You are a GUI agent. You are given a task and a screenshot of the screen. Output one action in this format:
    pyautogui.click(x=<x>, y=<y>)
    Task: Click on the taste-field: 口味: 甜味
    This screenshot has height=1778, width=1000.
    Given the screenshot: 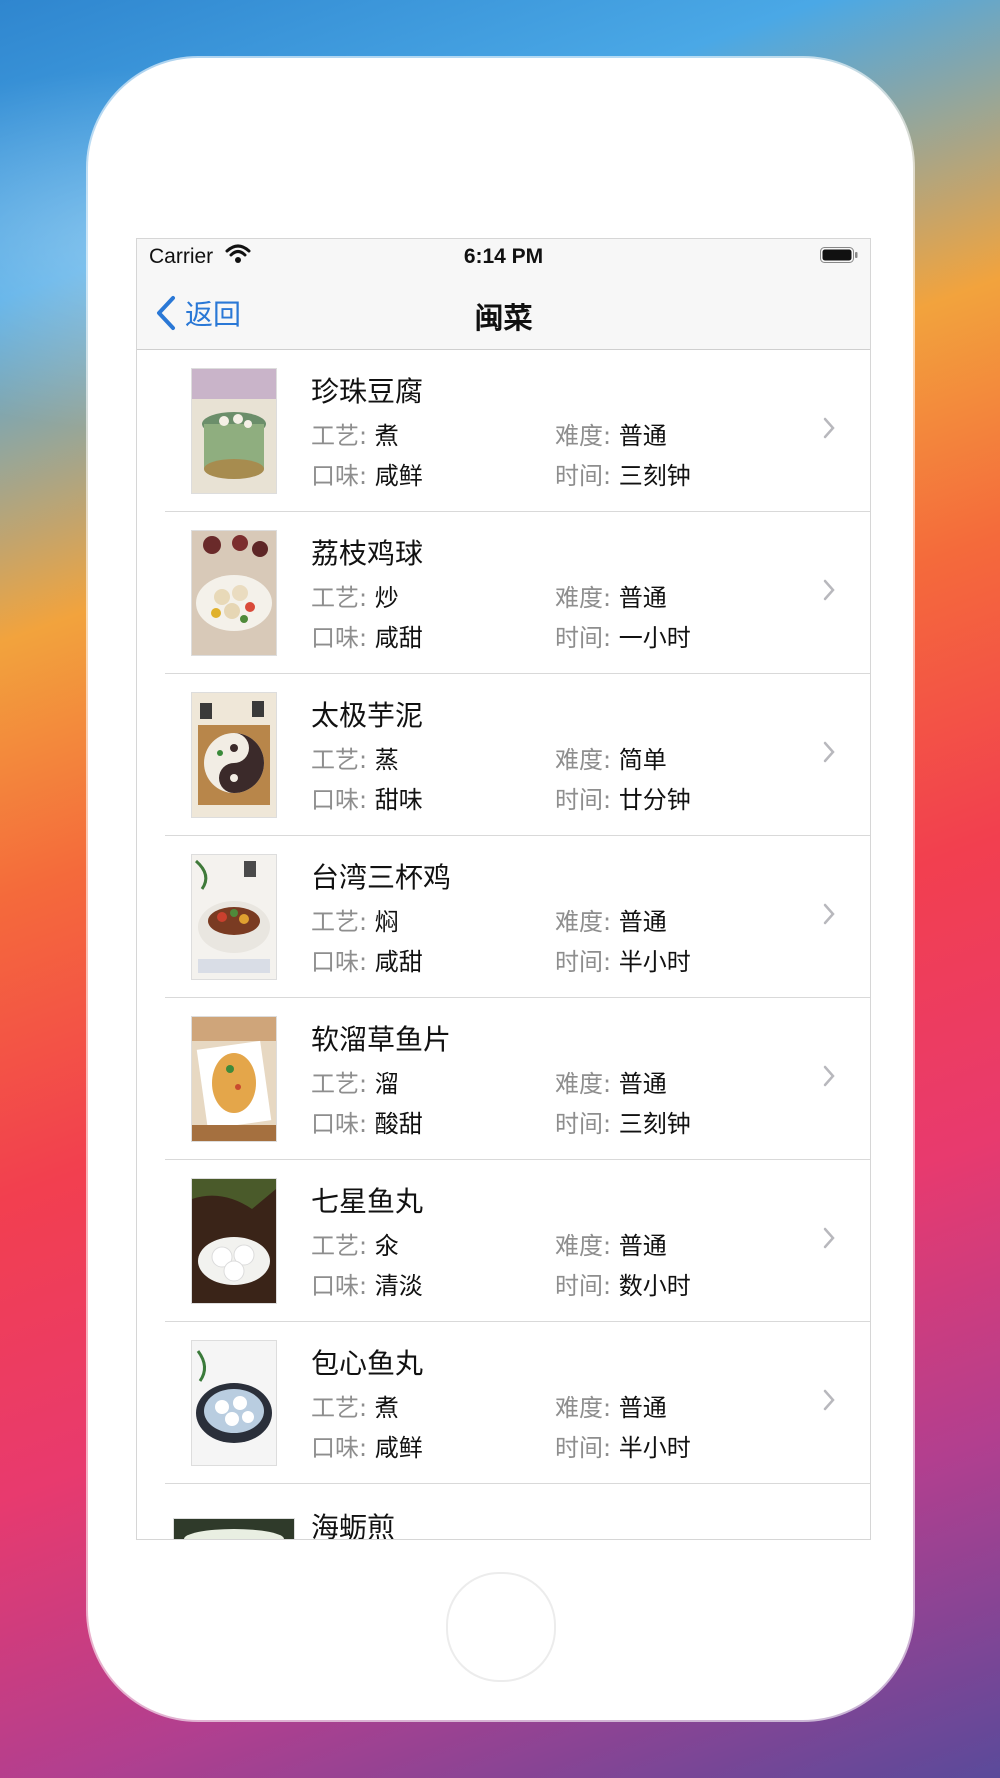 What is the action you would take?
    pyautogui.click(x=367, y=800)
    